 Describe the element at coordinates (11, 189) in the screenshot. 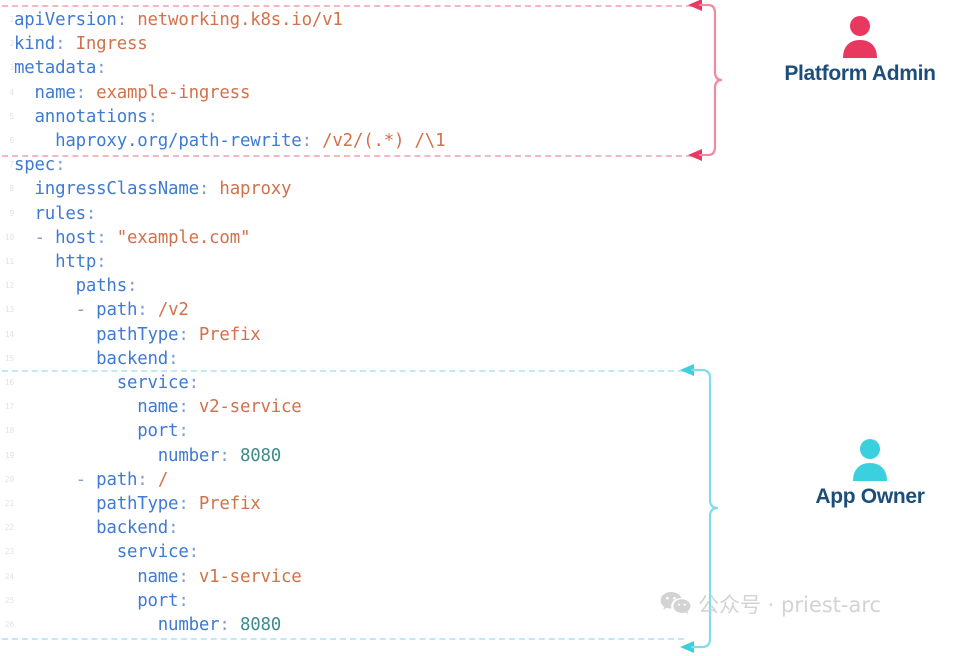

I see `line-number: 8` at that location.